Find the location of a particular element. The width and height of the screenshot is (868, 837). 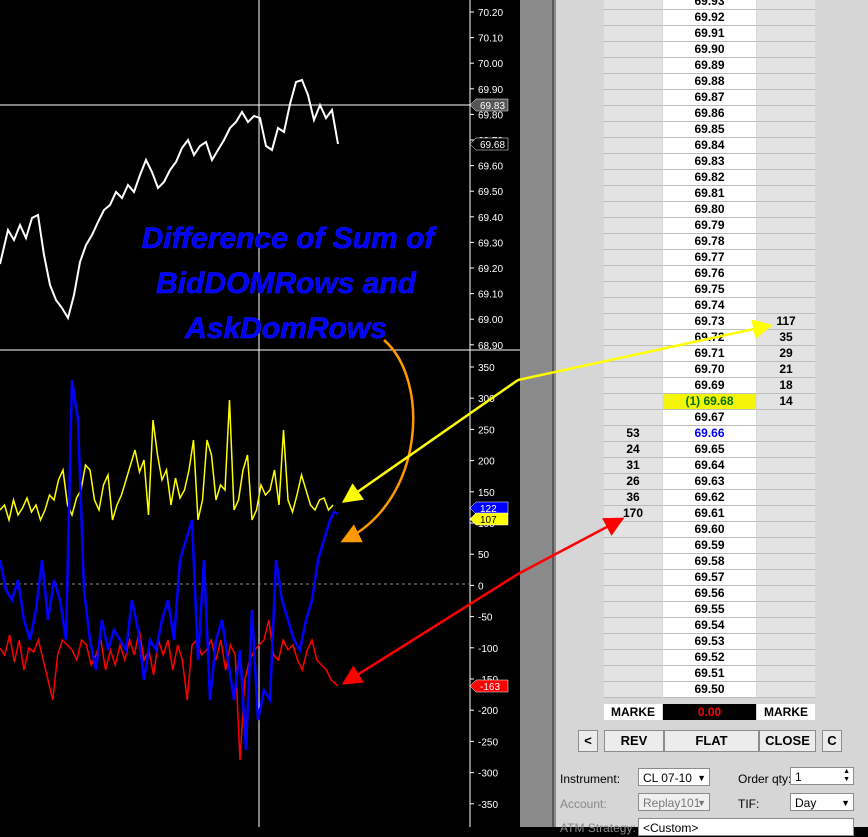

price-cell: 69.59 is located at coordinates (709, 546).